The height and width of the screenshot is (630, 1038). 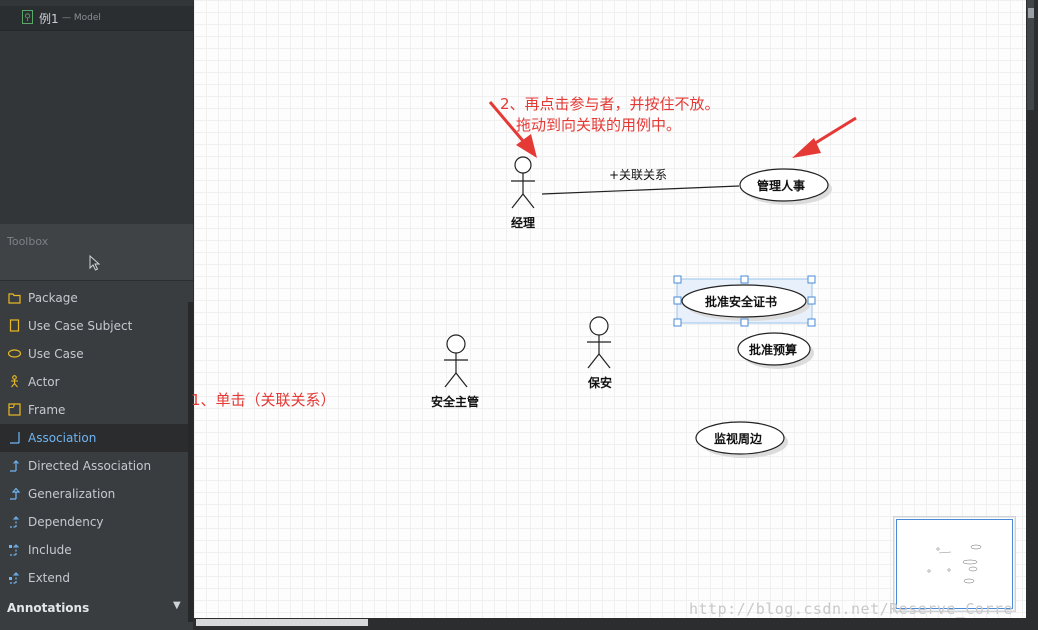 What do you see at coordinates (600, 382) in the screenshot?
I see `actor-guard-name: 保安` at bounding box center [600, 382].